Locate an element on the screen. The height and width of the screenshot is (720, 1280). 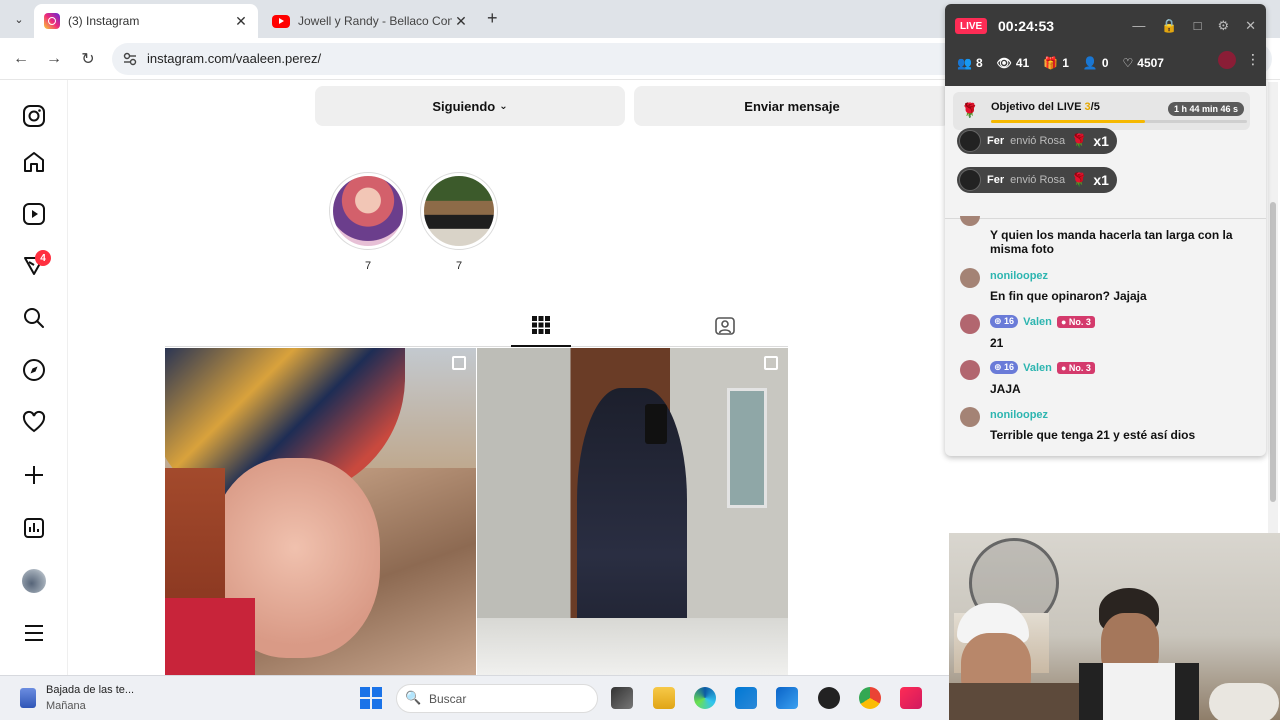
search-icon is located at coordinates (34, 318).